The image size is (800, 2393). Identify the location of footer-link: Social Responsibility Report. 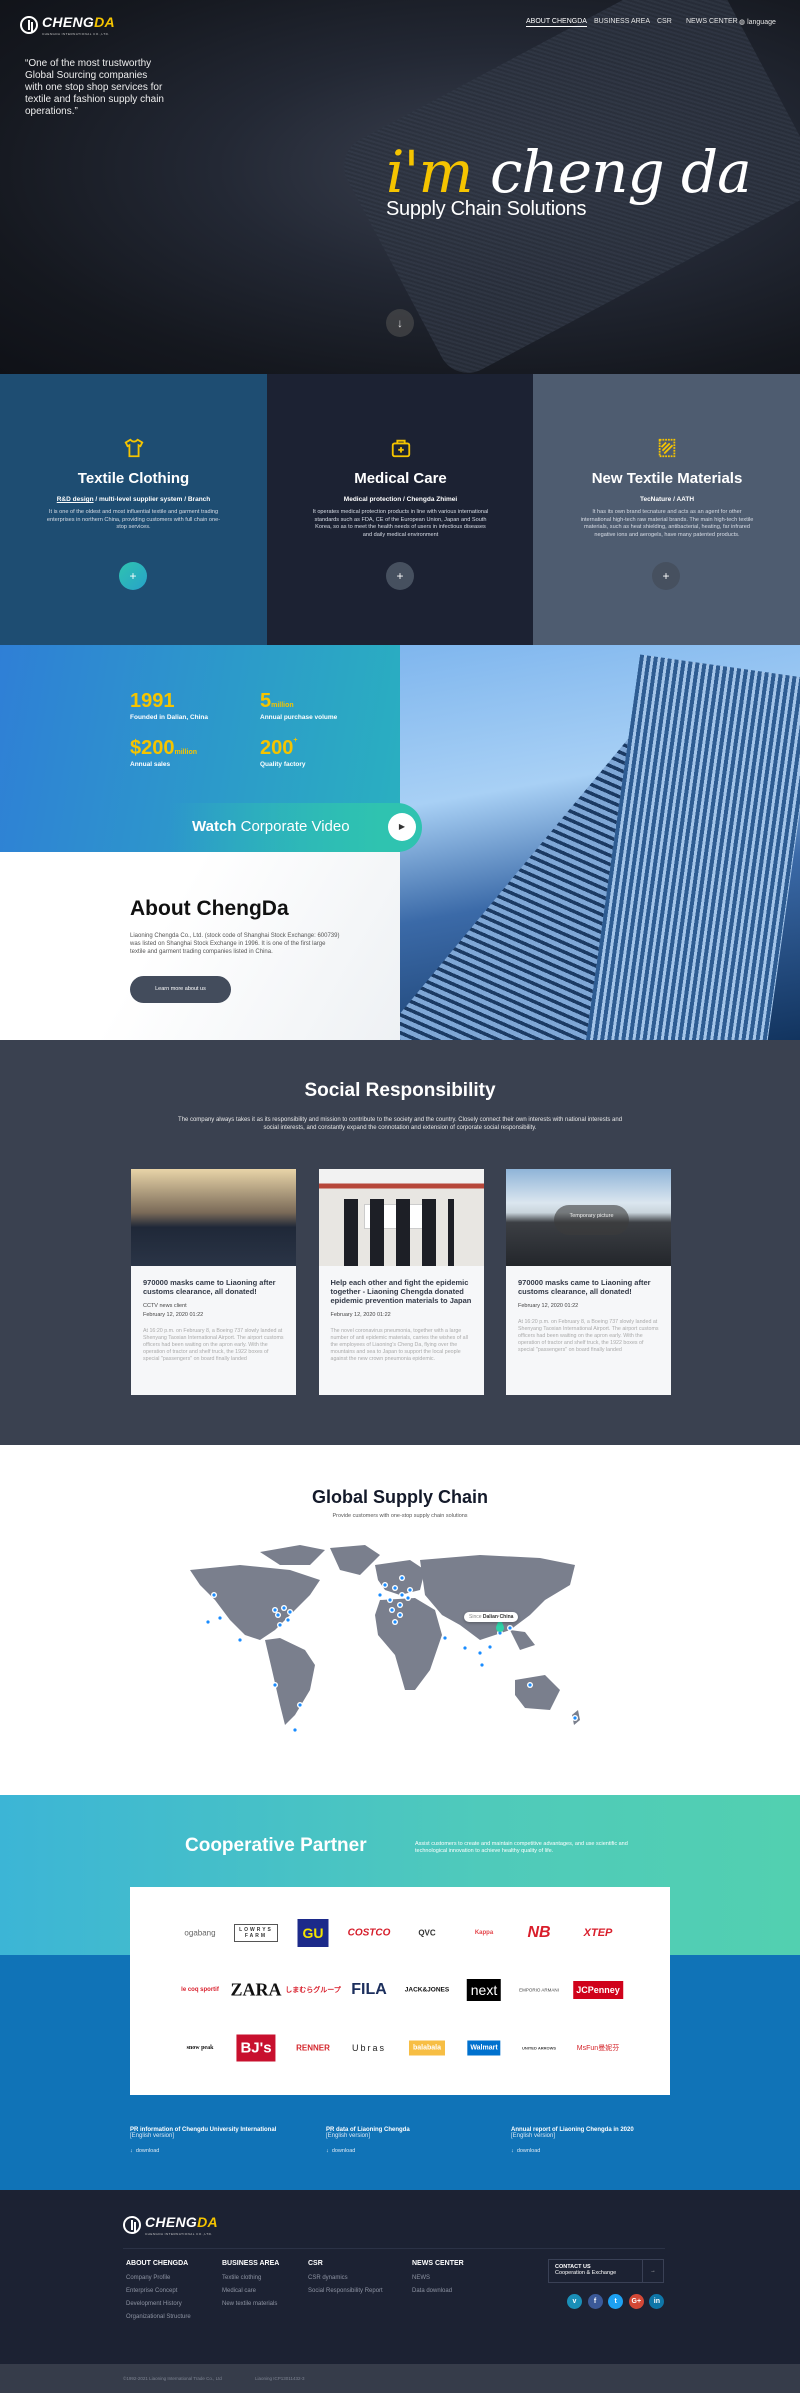
(345, 2291).